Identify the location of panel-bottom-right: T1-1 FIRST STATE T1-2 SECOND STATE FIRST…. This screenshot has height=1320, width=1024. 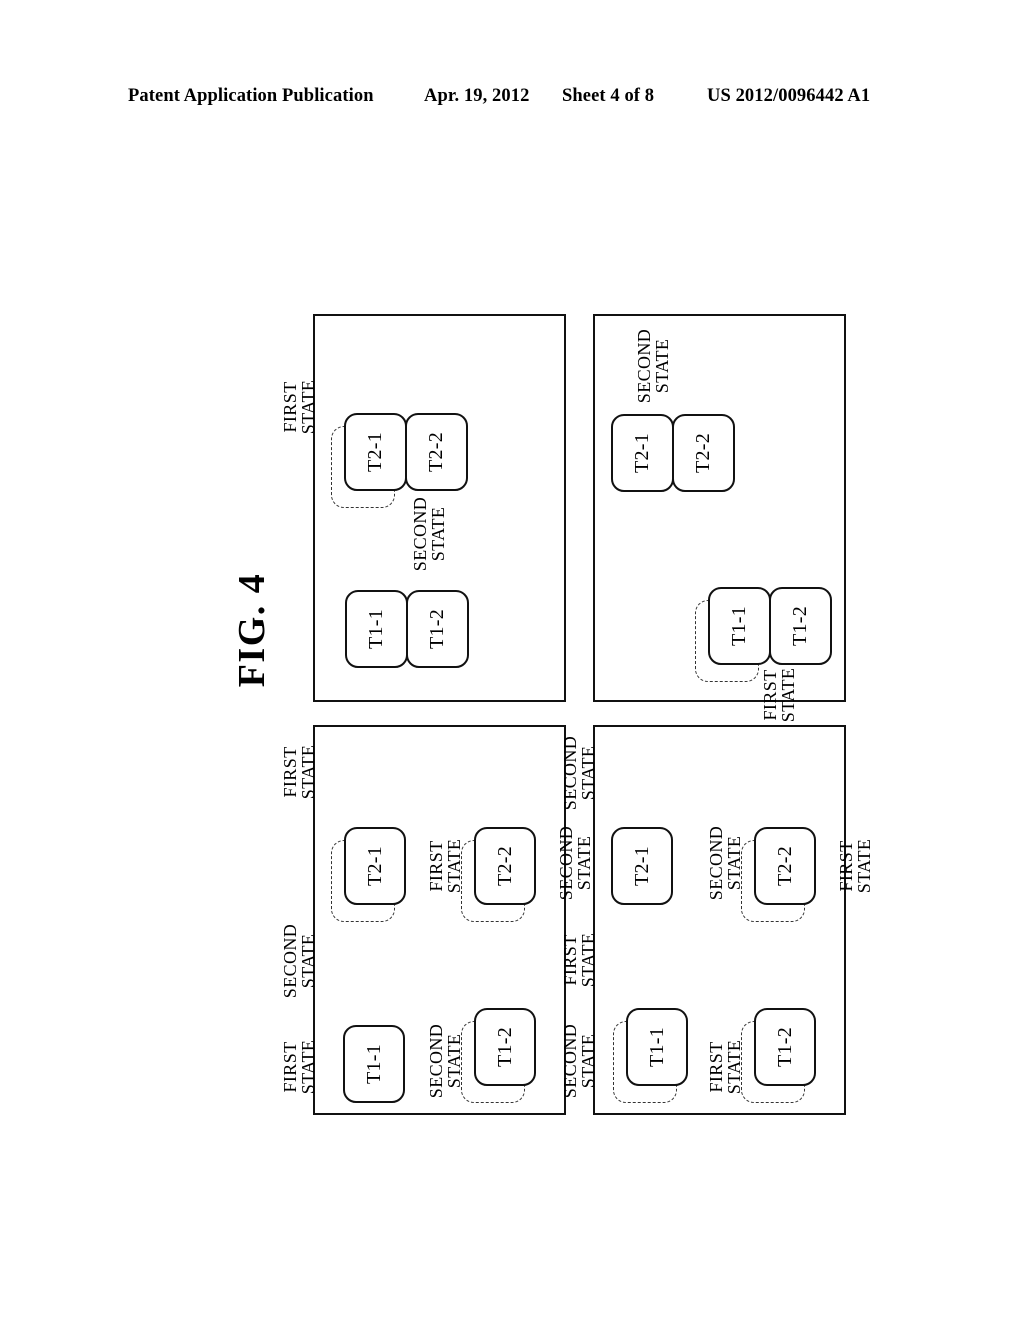
(717, 920).